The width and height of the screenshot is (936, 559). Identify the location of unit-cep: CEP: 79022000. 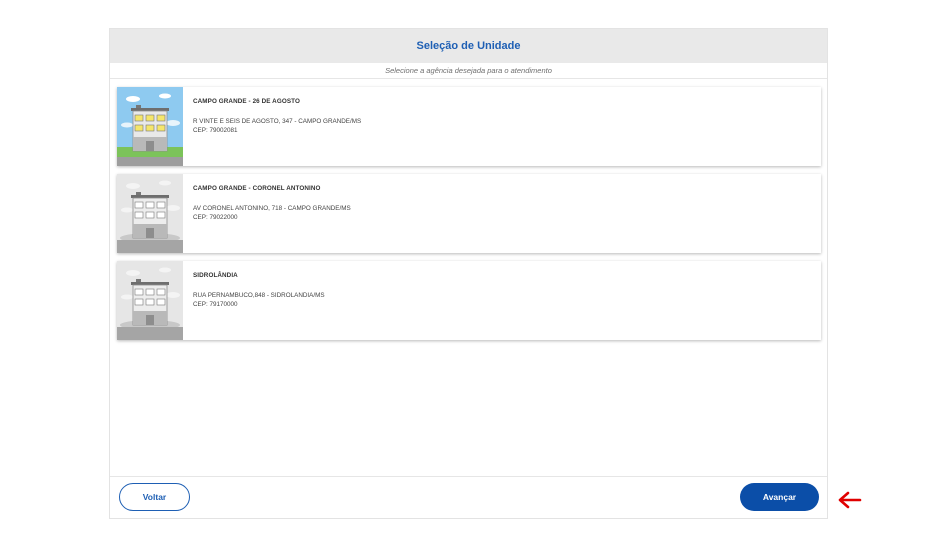
(215, 217).